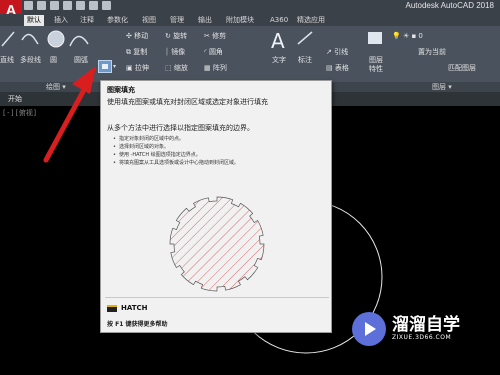 This screenshot has width=500, height=375. Describe the element at coordinates (422, 337) in the screenshot. I see `watermark-url: ZIXUE.3D66.COM` at that location.